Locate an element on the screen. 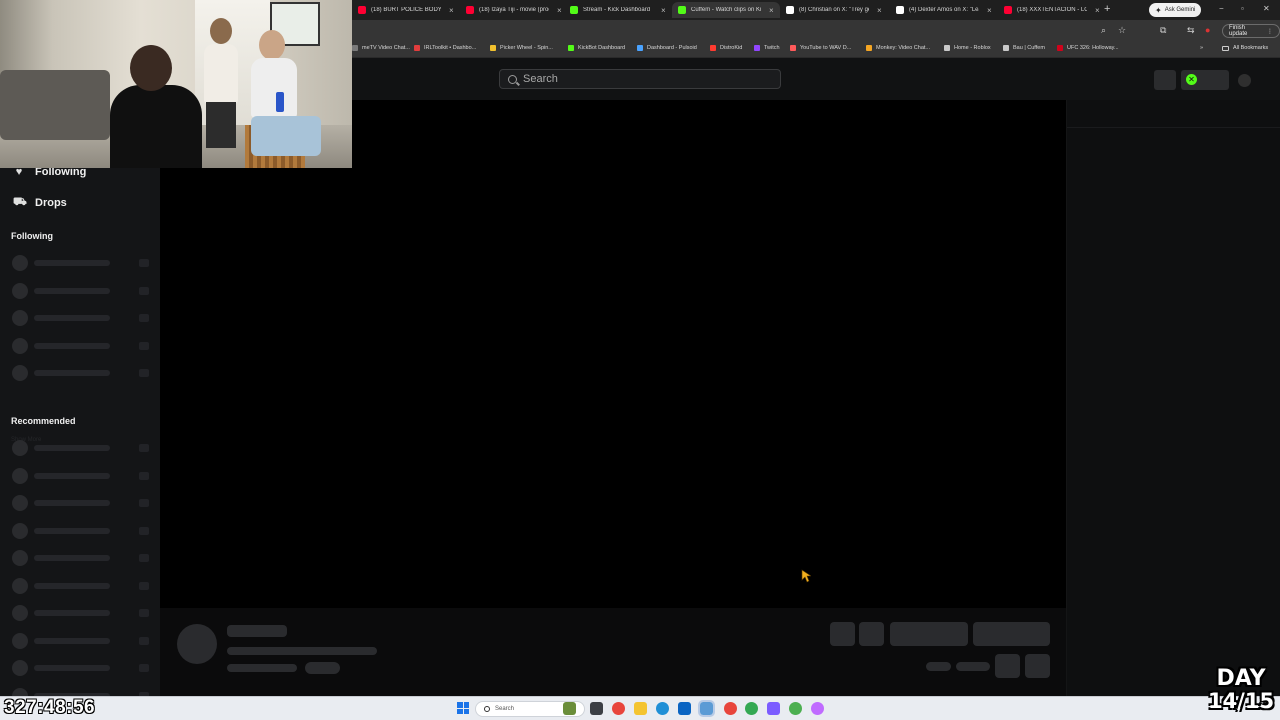 This screenshot has height=720, width=1280. all-bookmarks-button: All Bookmarks is located at coordinates (1245, 48).